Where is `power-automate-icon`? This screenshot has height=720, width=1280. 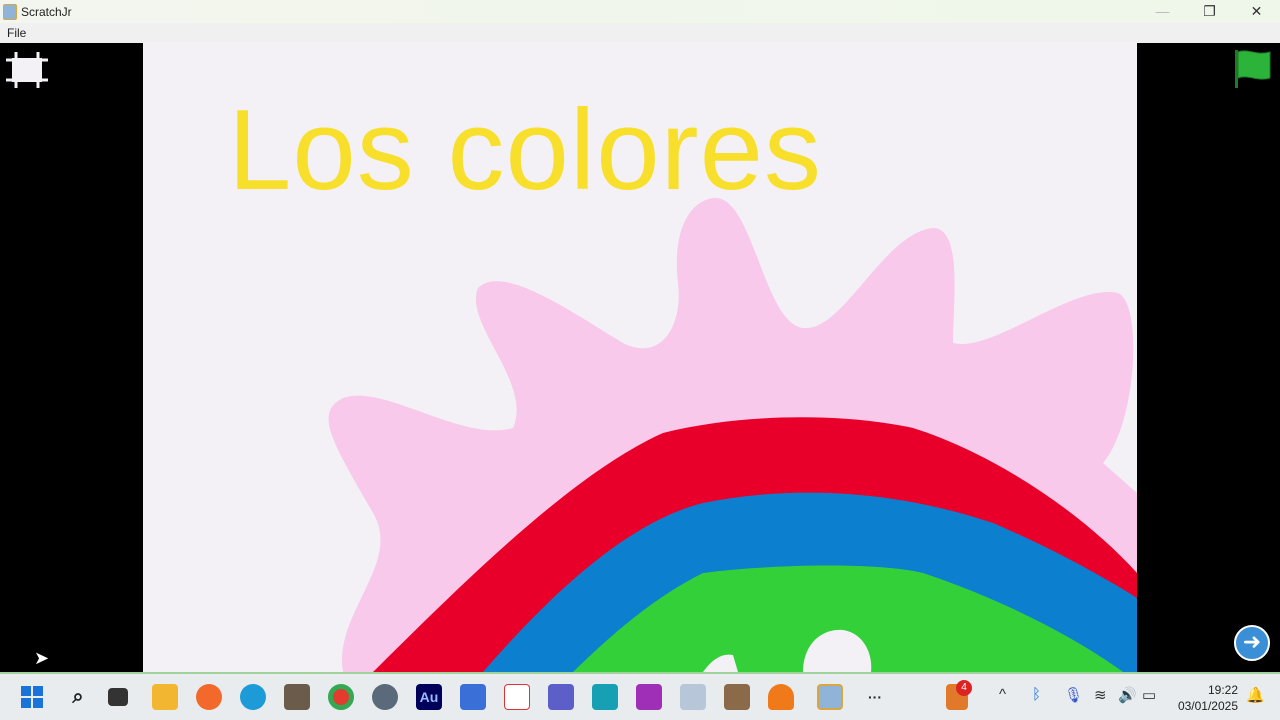
power-automate-icon is located at coordinates (473, 697).